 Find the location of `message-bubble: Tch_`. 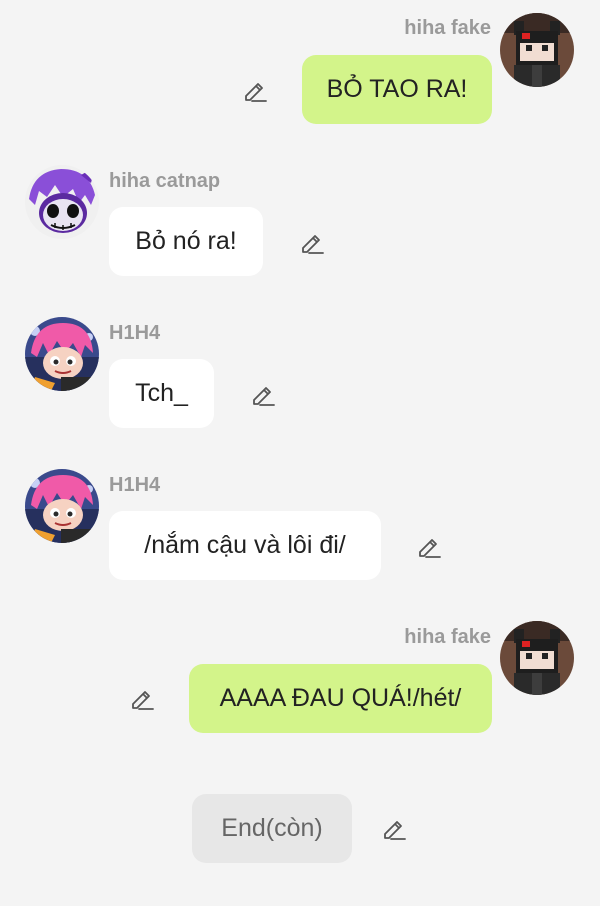

message-bubble: Tch_ is located at coordinates (161, 393).